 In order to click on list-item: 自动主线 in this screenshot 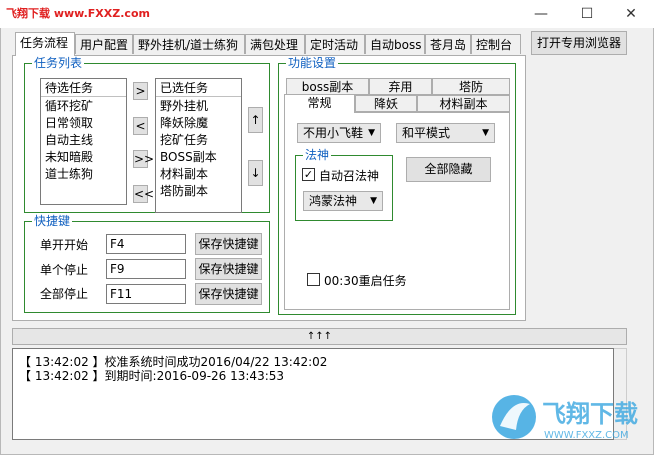, I will do `click(69, 140)`.